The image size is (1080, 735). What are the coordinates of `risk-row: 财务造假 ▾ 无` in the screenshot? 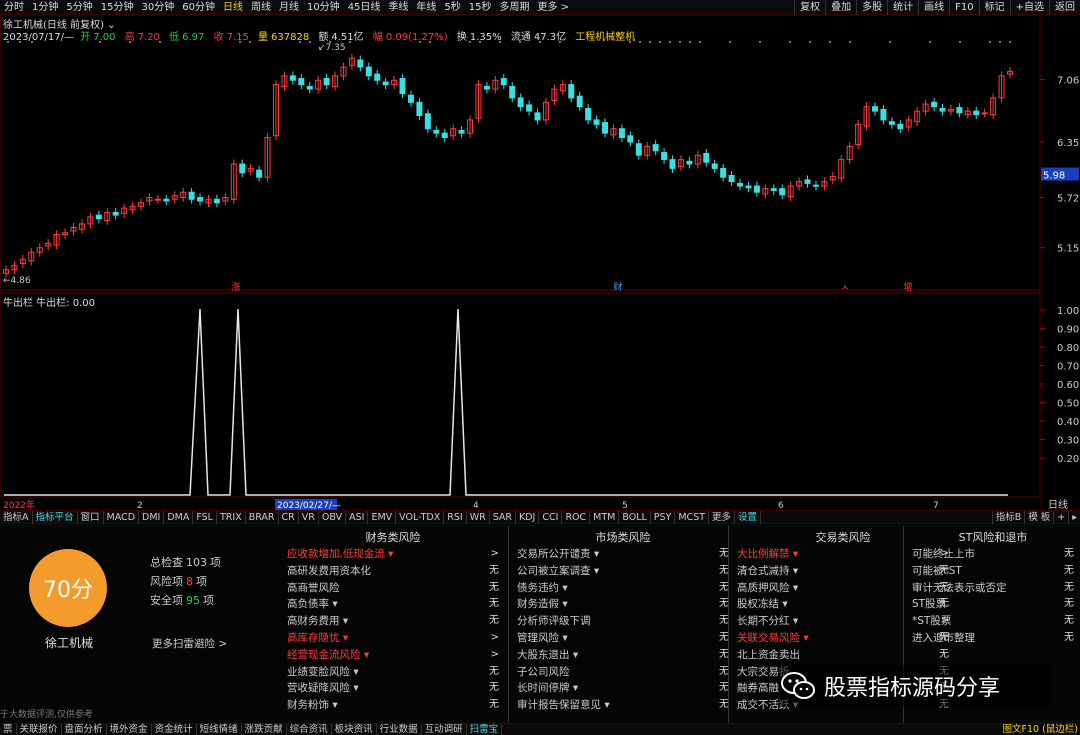 It's located at (623, 604).